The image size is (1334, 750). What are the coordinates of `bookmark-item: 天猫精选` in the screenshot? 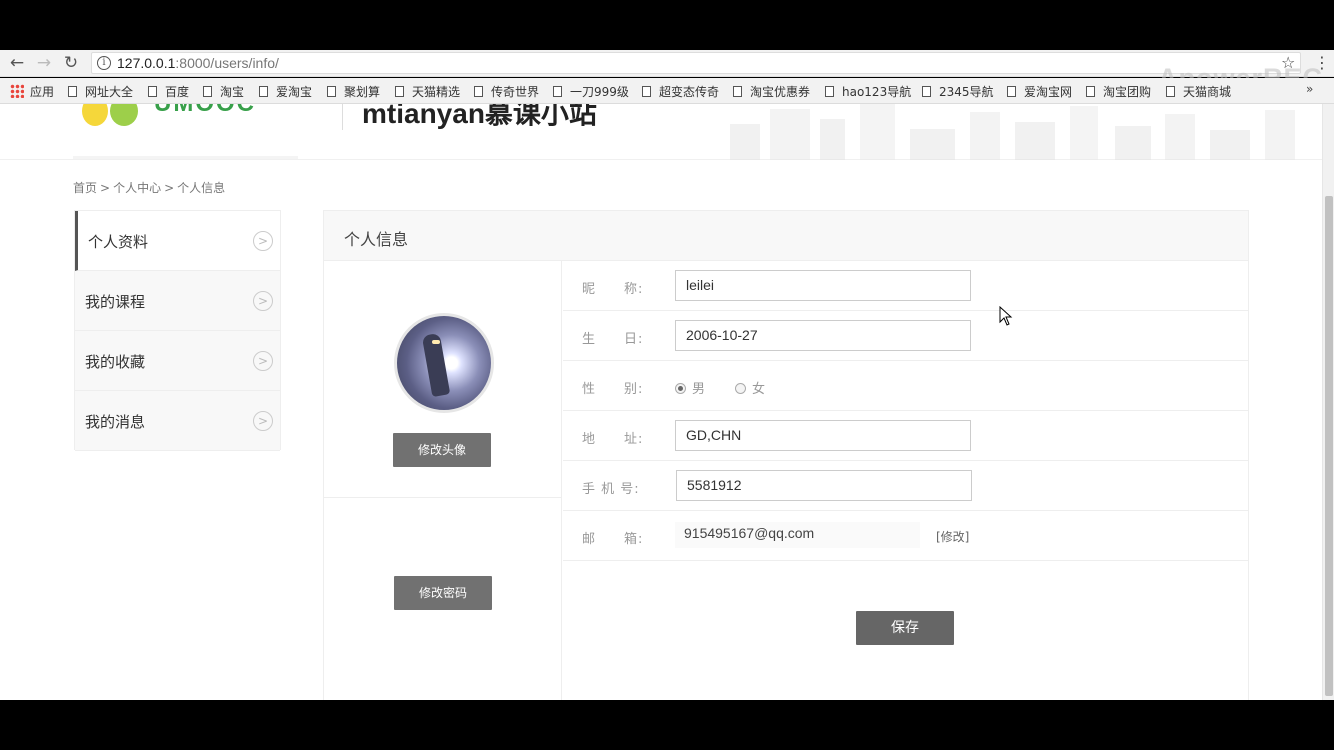 It's located at (427, 91).